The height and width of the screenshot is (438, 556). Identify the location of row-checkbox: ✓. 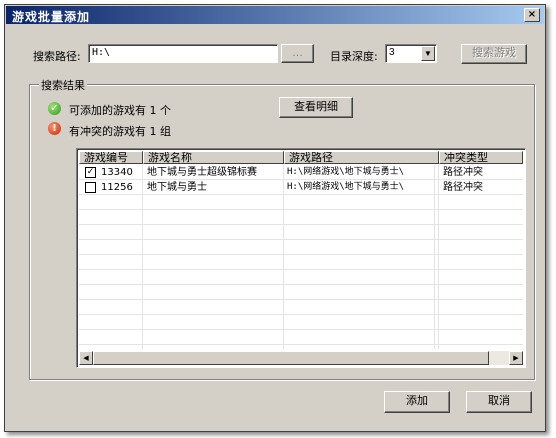
(90, 172).